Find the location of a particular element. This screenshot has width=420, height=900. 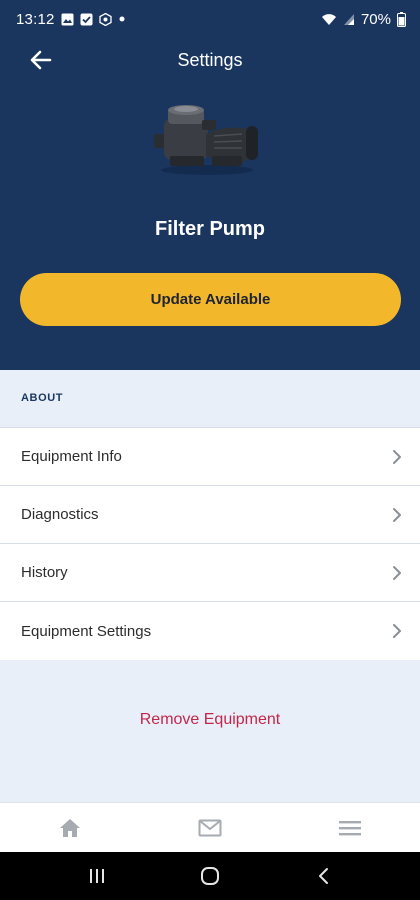

menu-item-equipment-info: Equipment Info is located at coordinates (210, 457).